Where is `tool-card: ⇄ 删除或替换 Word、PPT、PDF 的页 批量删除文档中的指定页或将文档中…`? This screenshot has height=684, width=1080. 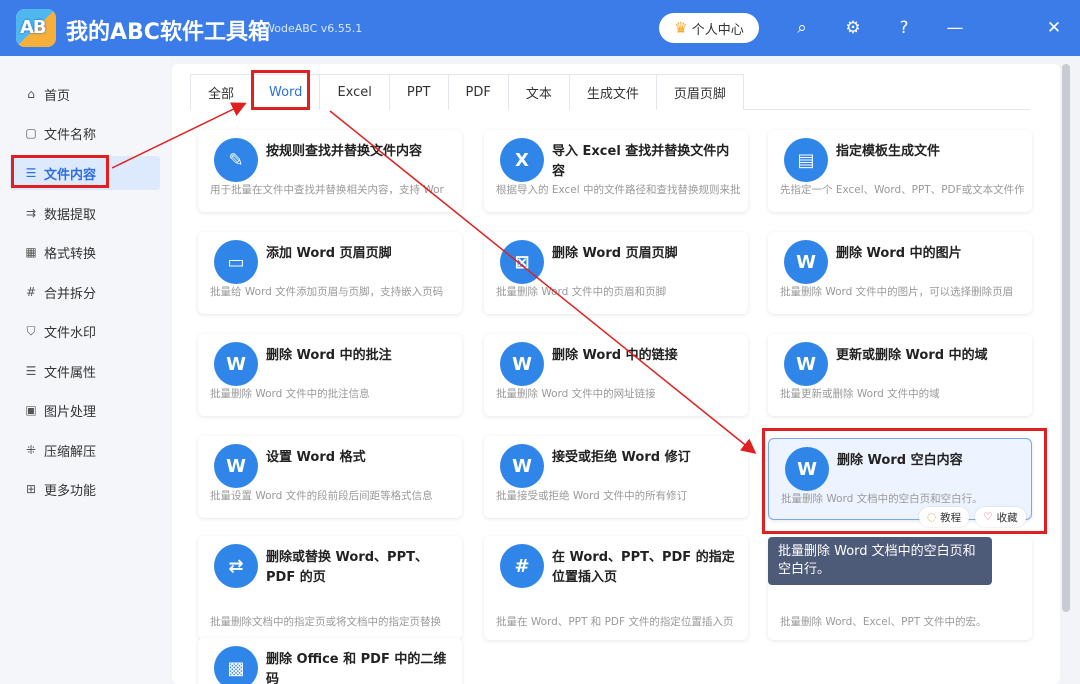
tool-card: ⇄ 删除或替换 Word、PPT、PDF 的页 批量删除文档中的指定页或将文档中… is located at coordinates (330, 588).